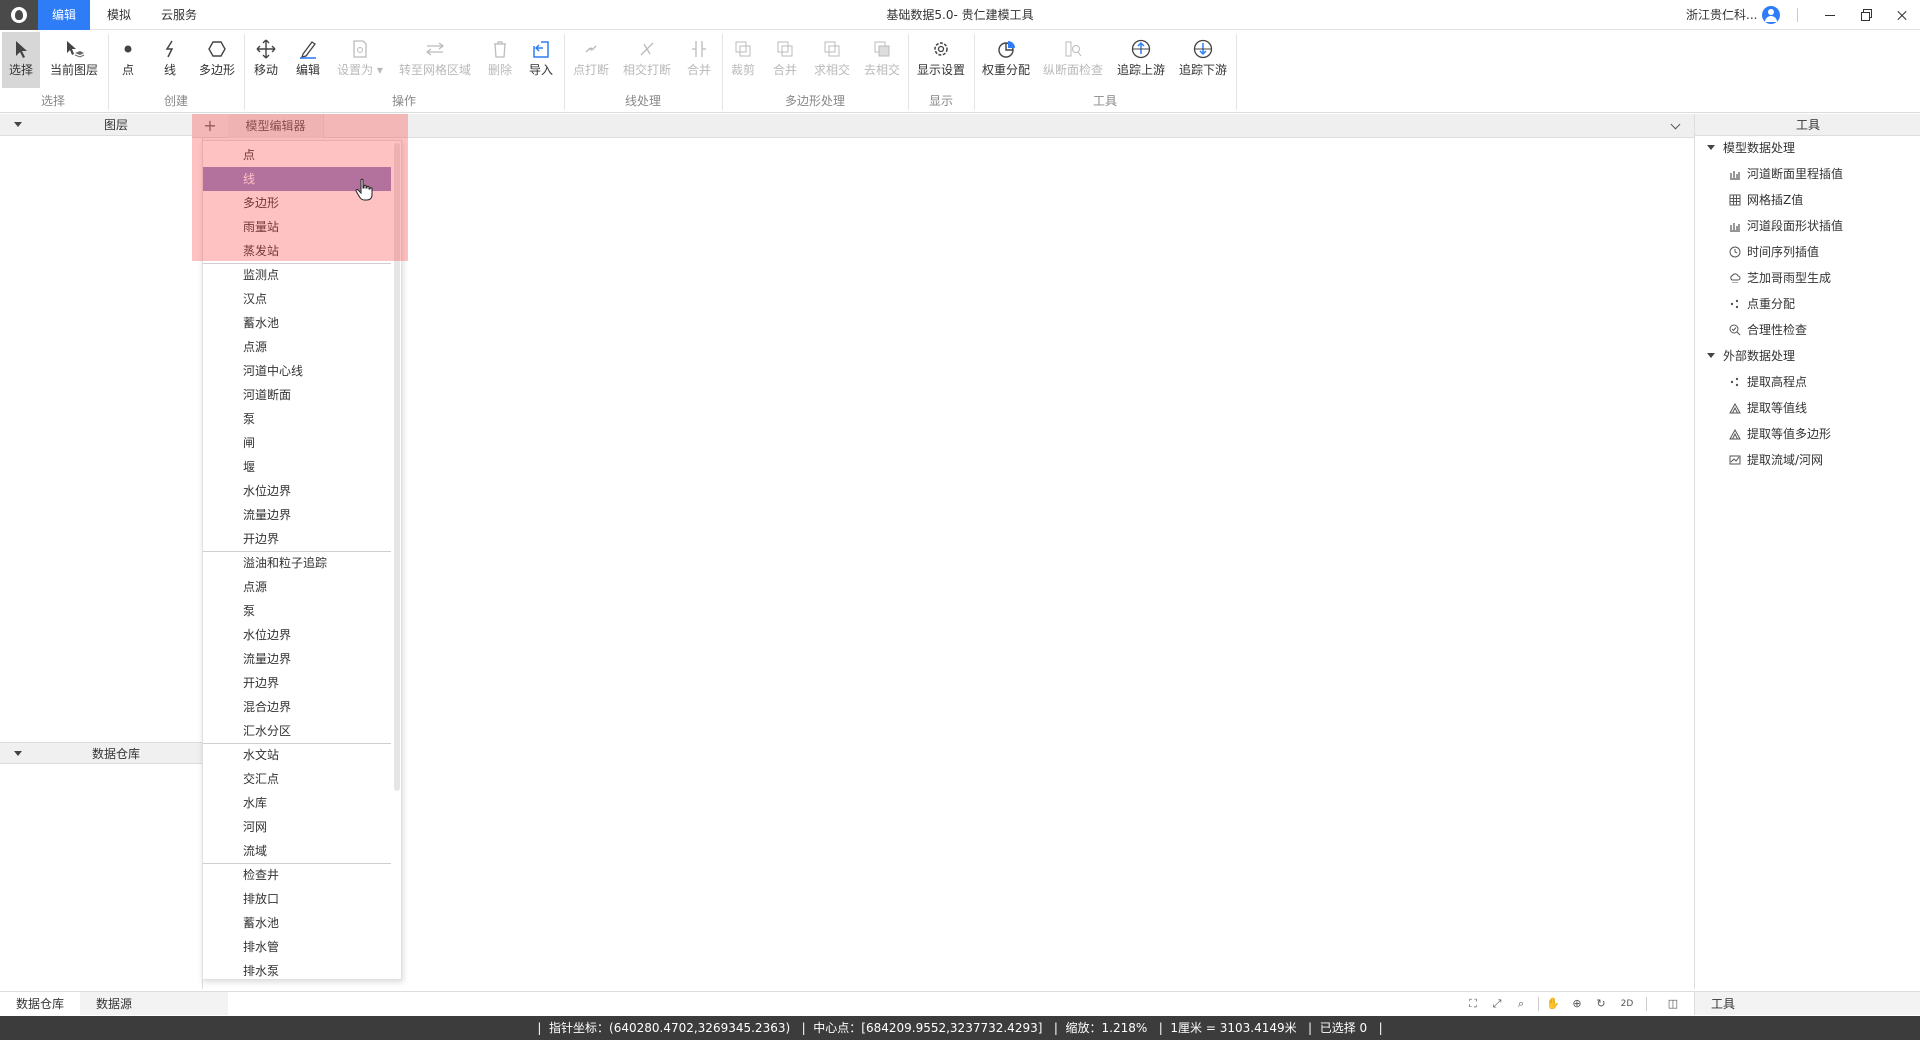 The height and width of the screenshot is (1040, 1920). Describe the element at coordinates (699, 60) in the screenshot. I see `merge-line-button: 合并` at that location.